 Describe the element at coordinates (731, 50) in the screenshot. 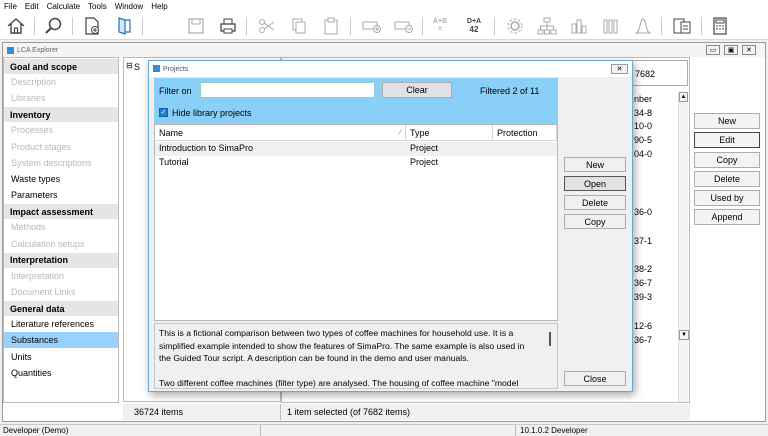

I see `maximize-button: ▣` at that location.